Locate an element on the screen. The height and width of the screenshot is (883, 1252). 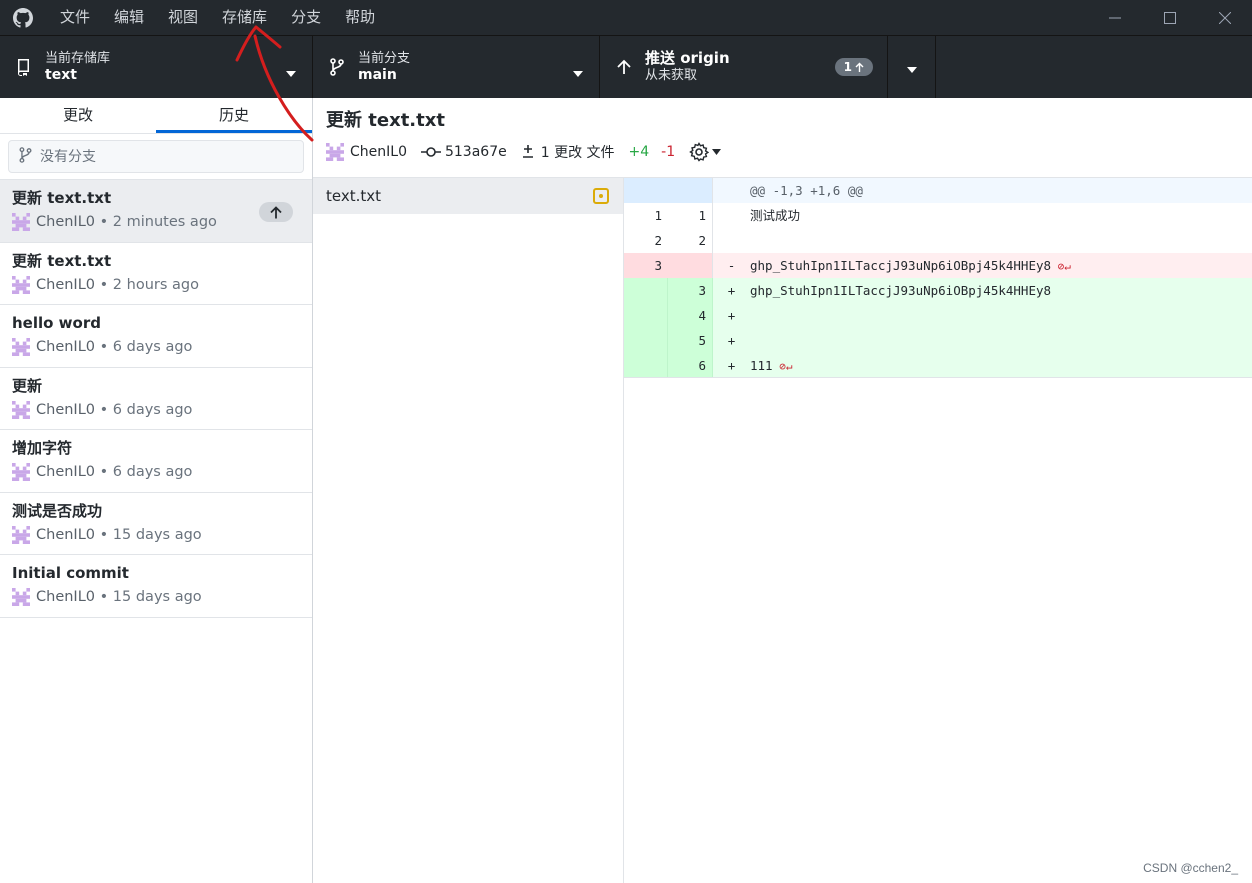
menu-help: 帮助 is located at coordinates (360, 17).